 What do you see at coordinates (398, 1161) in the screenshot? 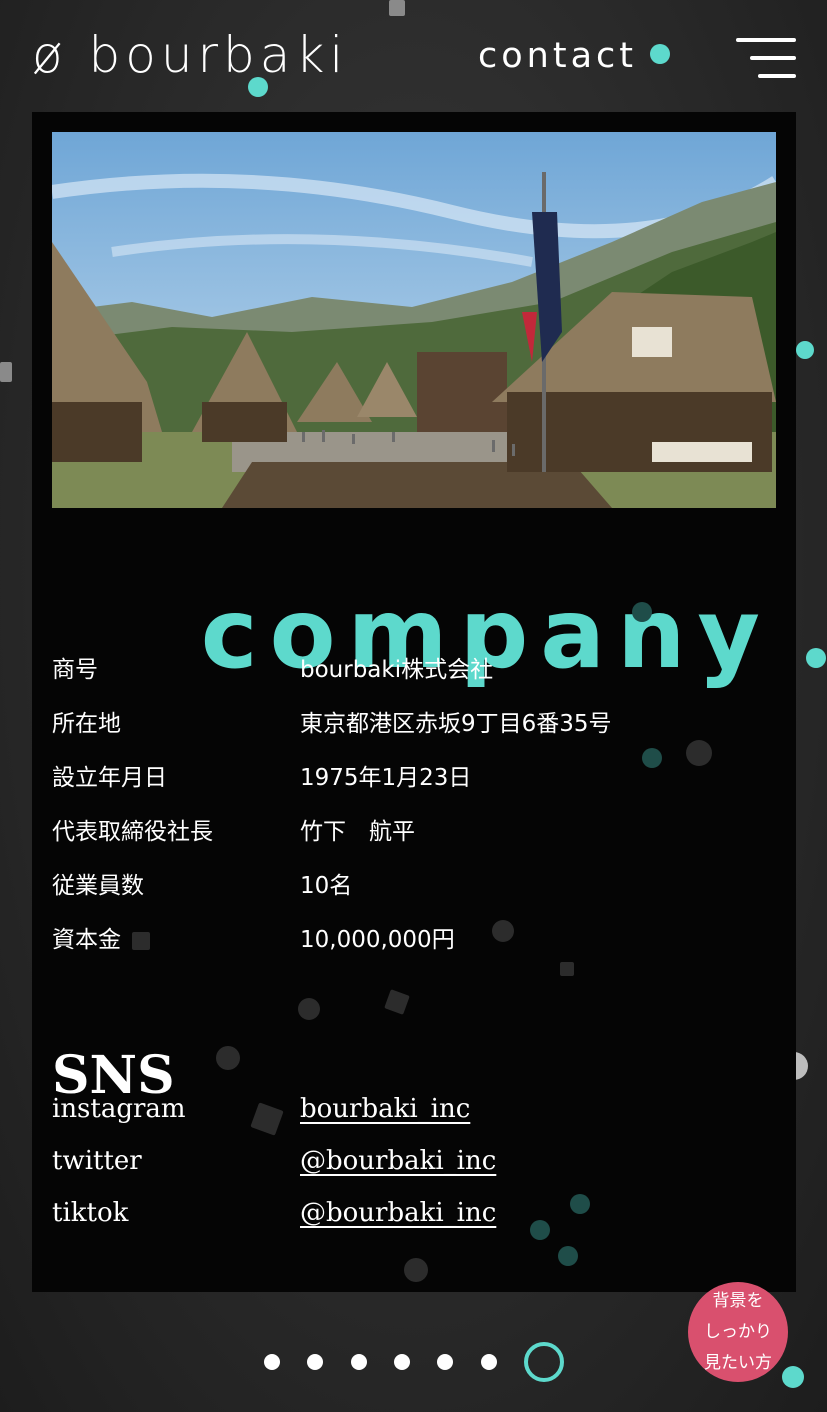
I see `twitter-link: @bourbaki_inc` at bounding box center [398, 1161].